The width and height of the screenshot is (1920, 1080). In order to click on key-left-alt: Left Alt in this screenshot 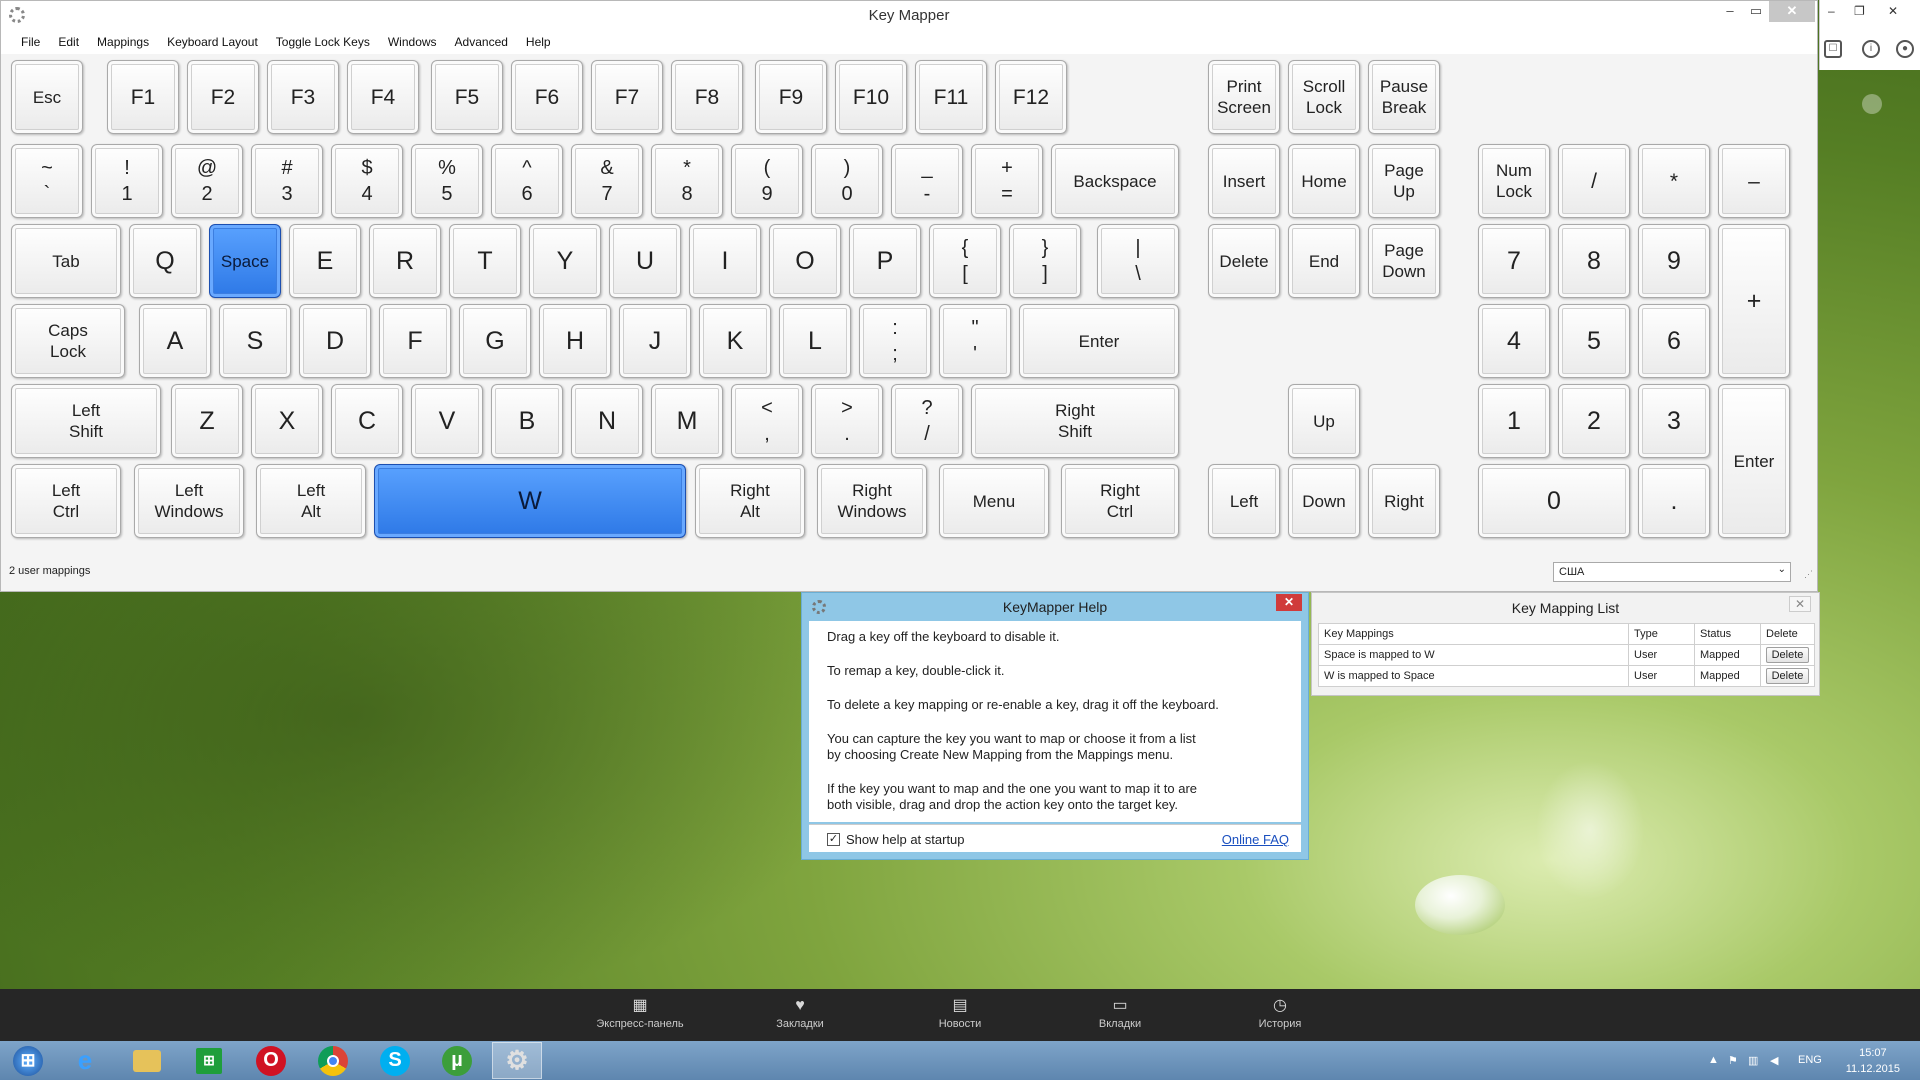, I will do `click(311, 501)`.